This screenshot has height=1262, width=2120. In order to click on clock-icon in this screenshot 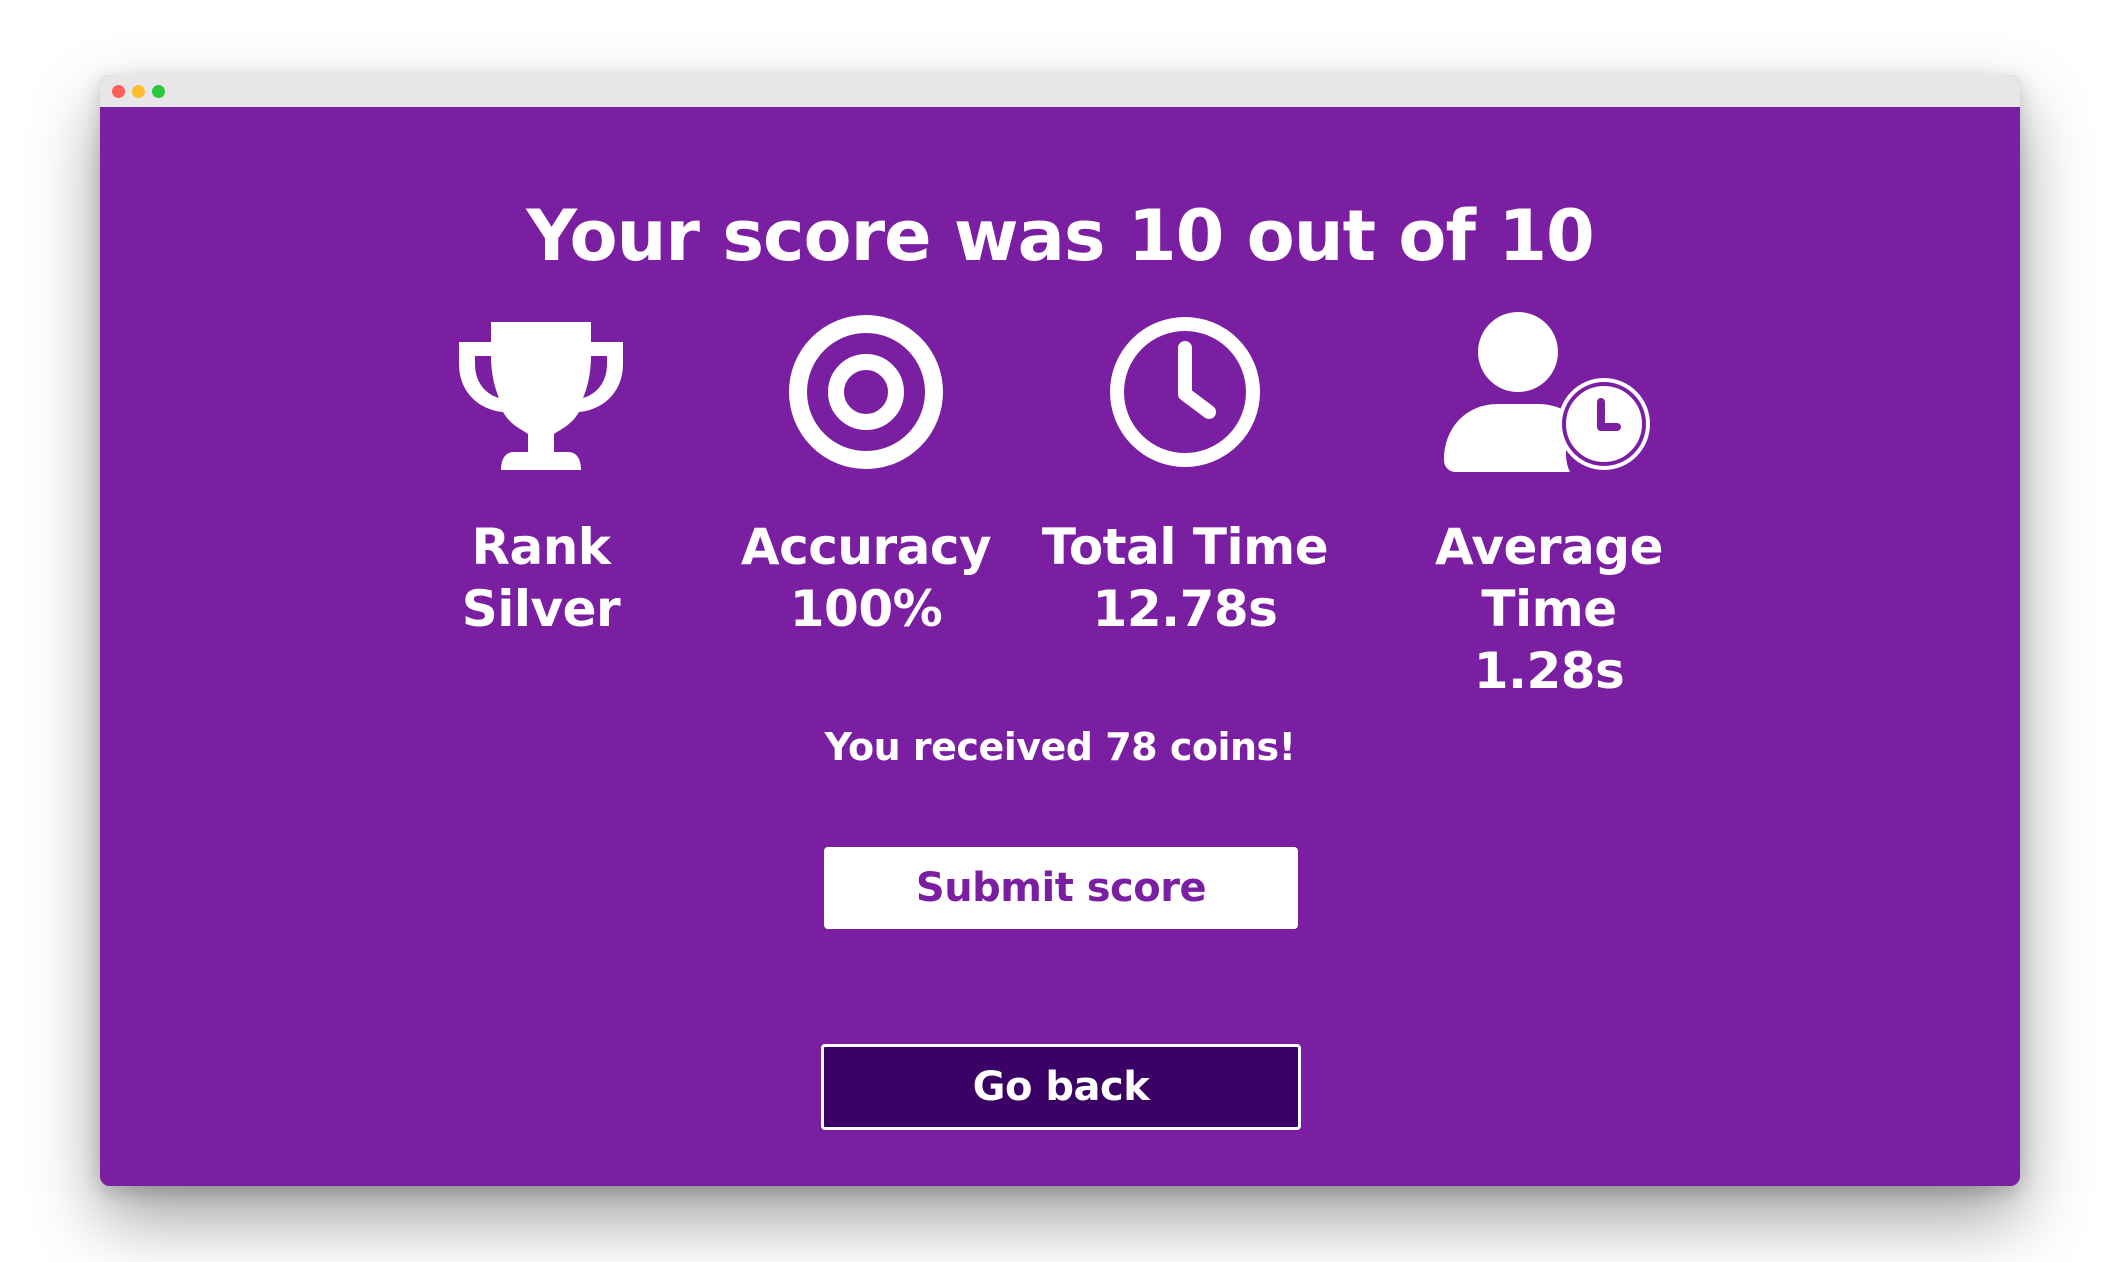, I will do `click(1185, 392)`.